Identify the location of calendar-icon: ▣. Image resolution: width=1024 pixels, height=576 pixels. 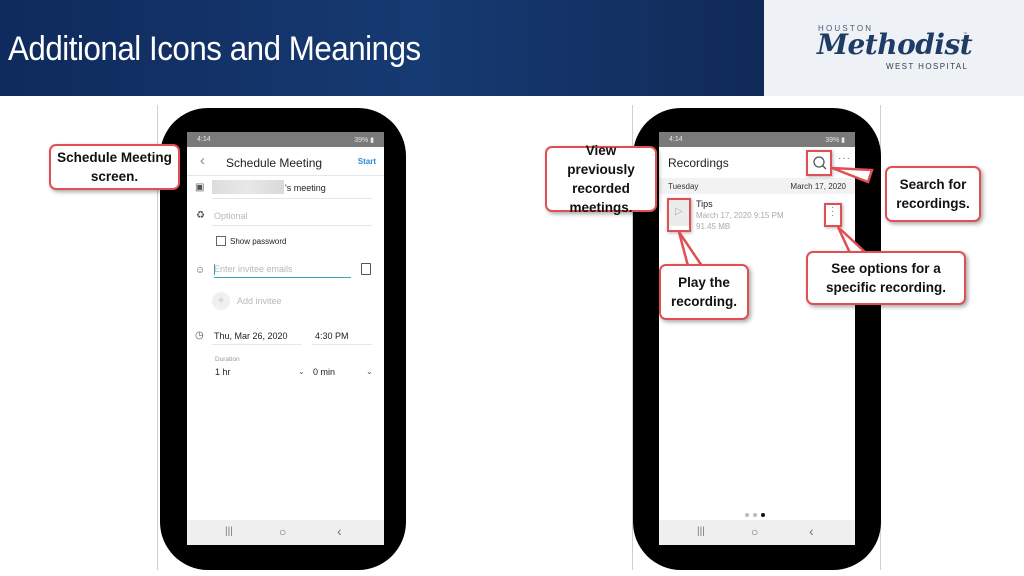
(200, 187).